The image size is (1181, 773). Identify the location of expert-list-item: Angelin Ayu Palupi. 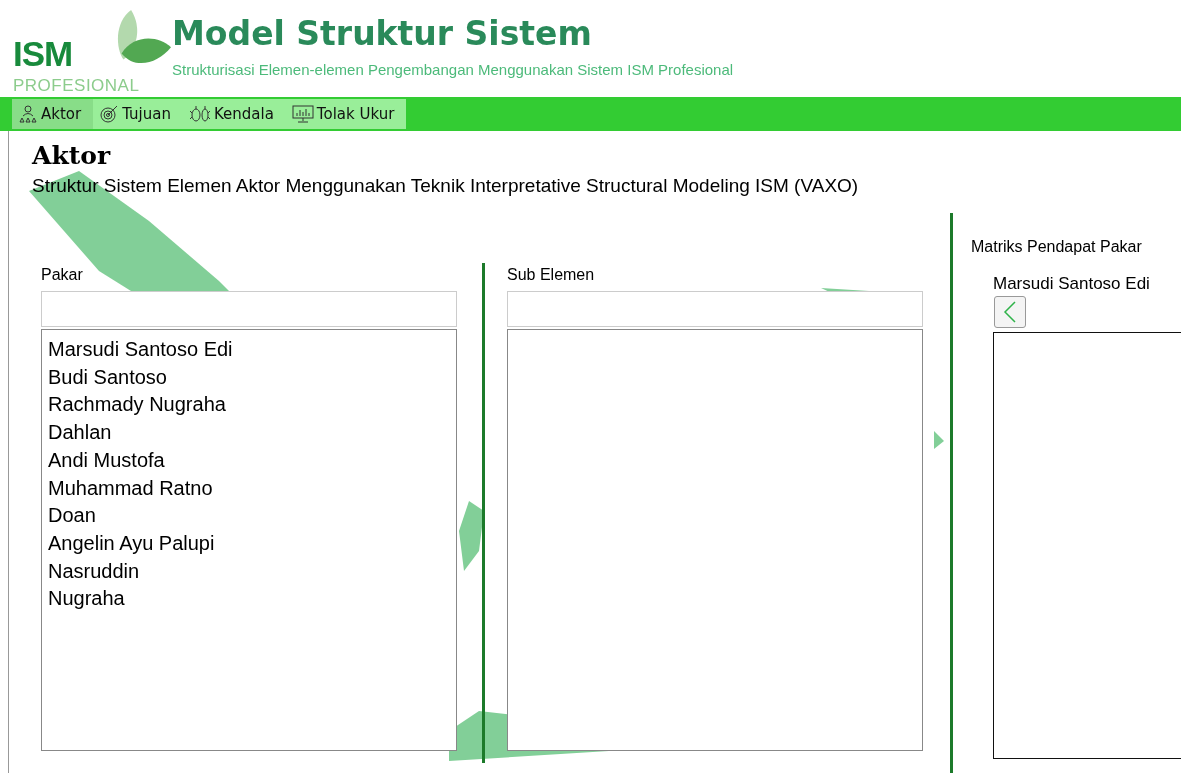
(249, 543).